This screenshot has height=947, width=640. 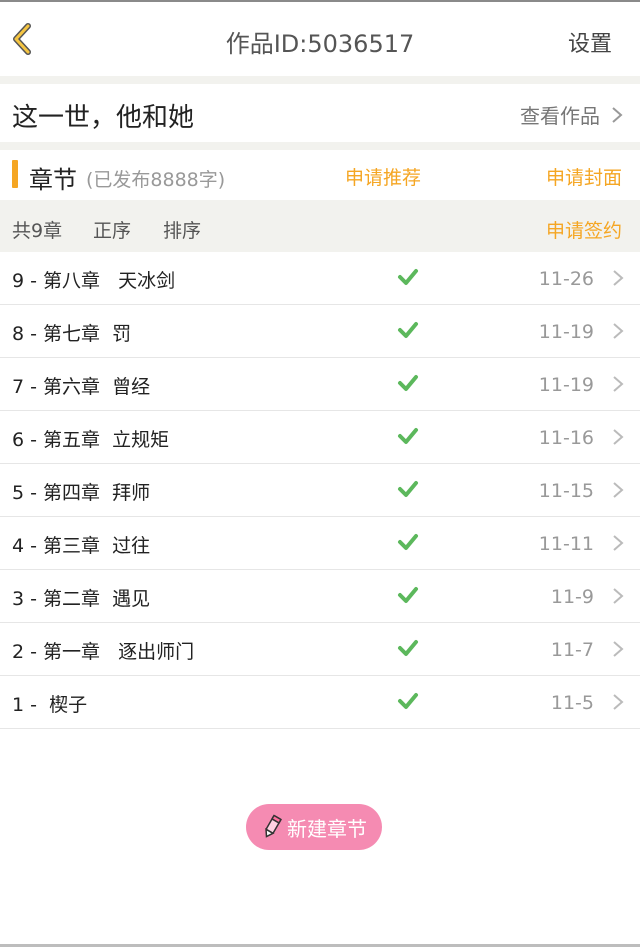 I want to click on chapter-row: 9 - 第八章 天冰剑 11-26, so click(x=320, y=278).